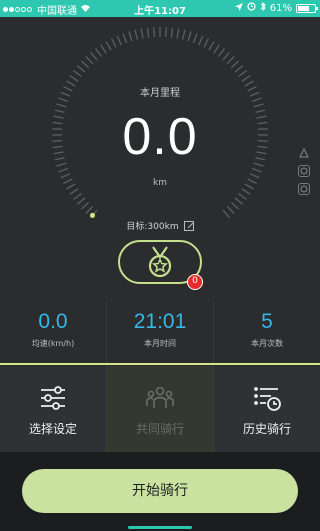 The height and width of the screenshot is (531, 320). What do you see at coordinates (52, 428) in the screenshot?
I see `menu-label: 选择设定` at bounding box center [52, 428].